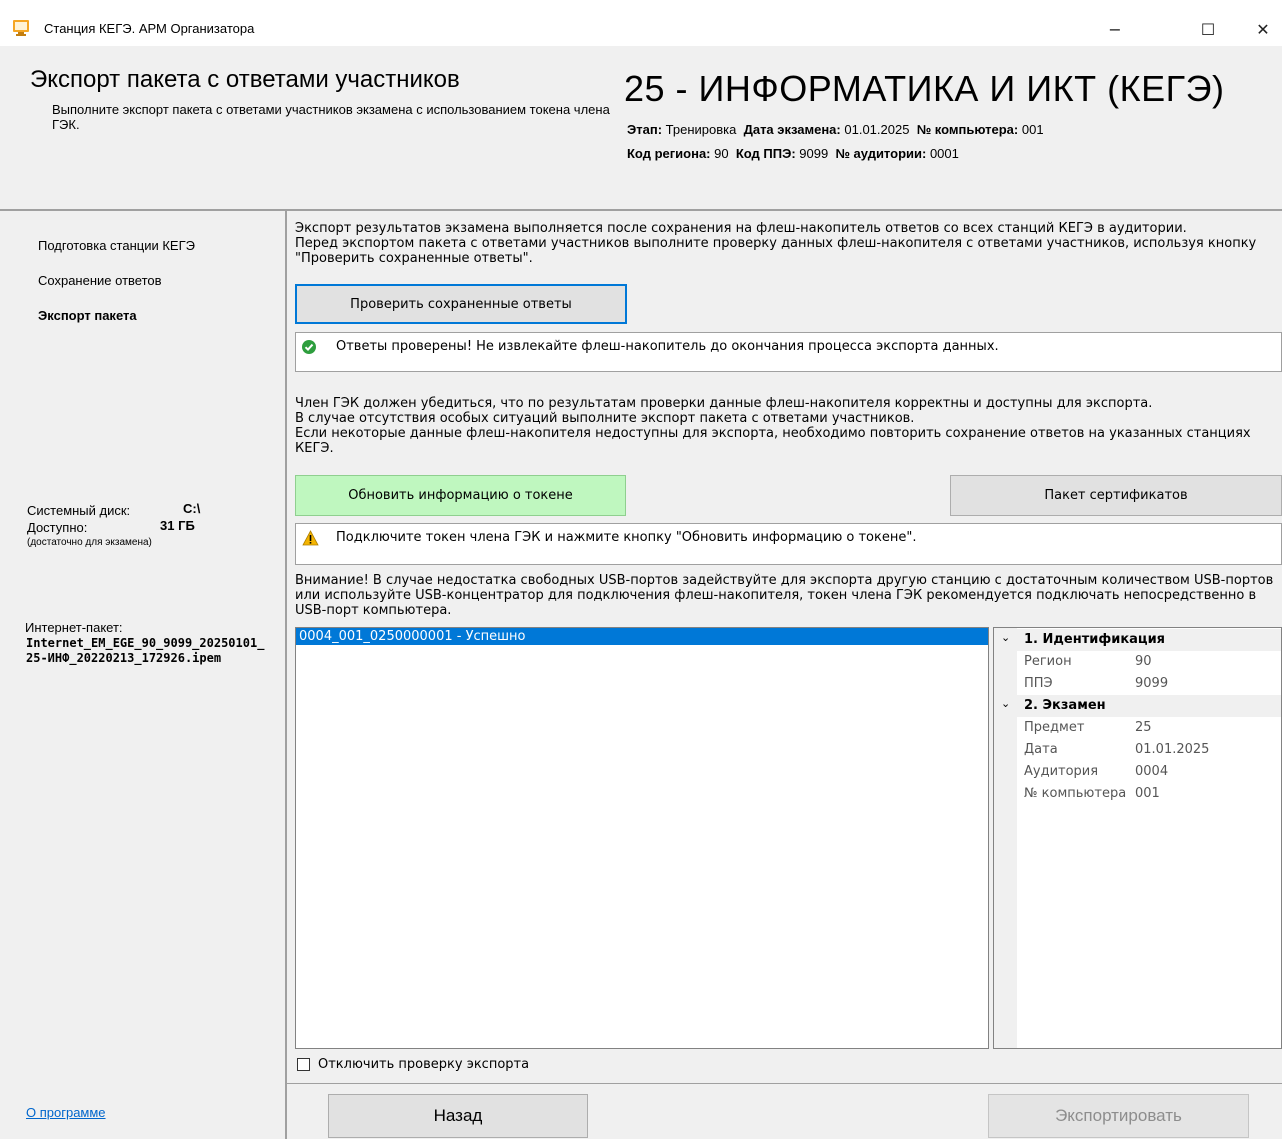 The image size is (1282, 1139). What do you see at coordinates (303, 1064) in the screenshot?
I see `disable-check-checkbox` at bounding box center [303, 1064].